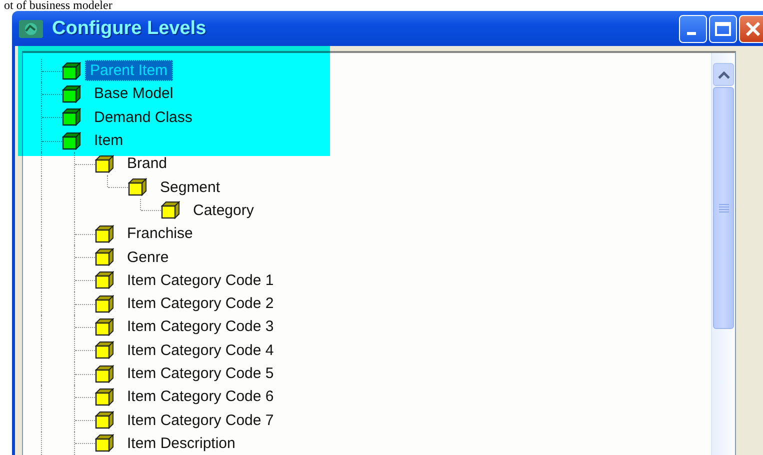  I want to click on tree-item: Item Category Code 6, so click(200, 397).